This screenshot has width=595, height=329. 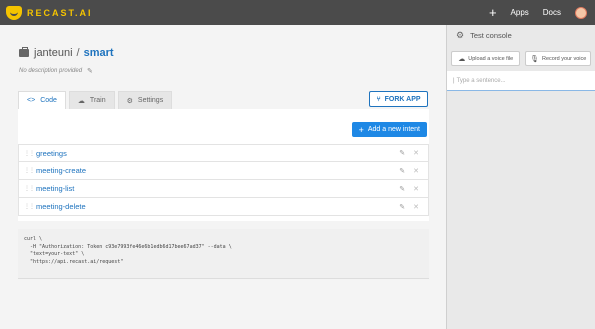 I want to click on repo-description: No description provided ✎, so click(x=56, y=71).